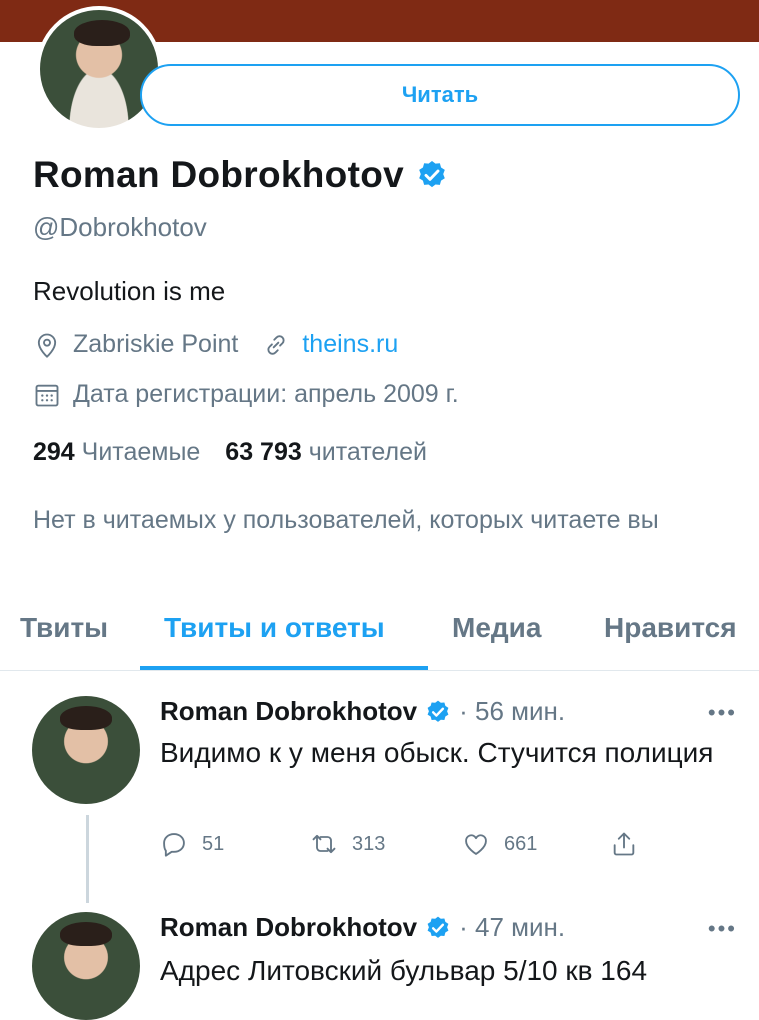 The width and height of the screenshot is (759, 1020). I want to click on retweet-icon, so click(324, 844).